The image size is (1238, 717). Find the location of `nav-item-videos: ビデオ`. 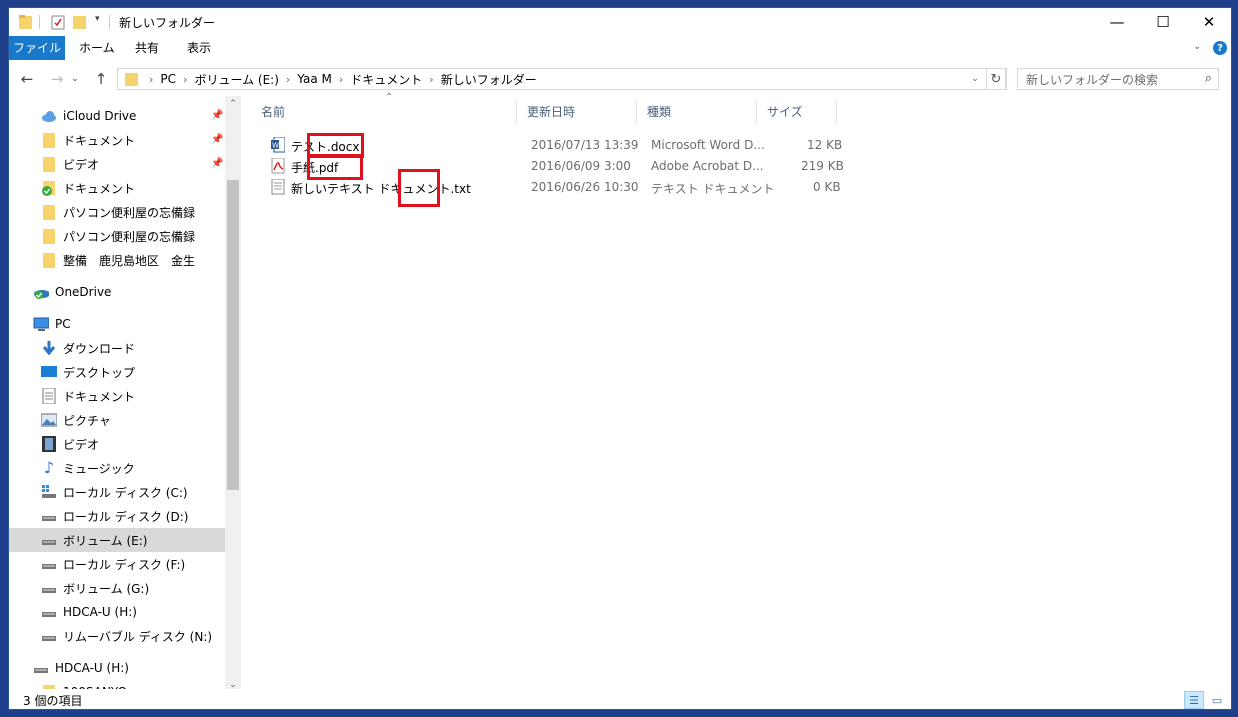

nav-item-videos: ビデオ is located at coordinates (133, 444).